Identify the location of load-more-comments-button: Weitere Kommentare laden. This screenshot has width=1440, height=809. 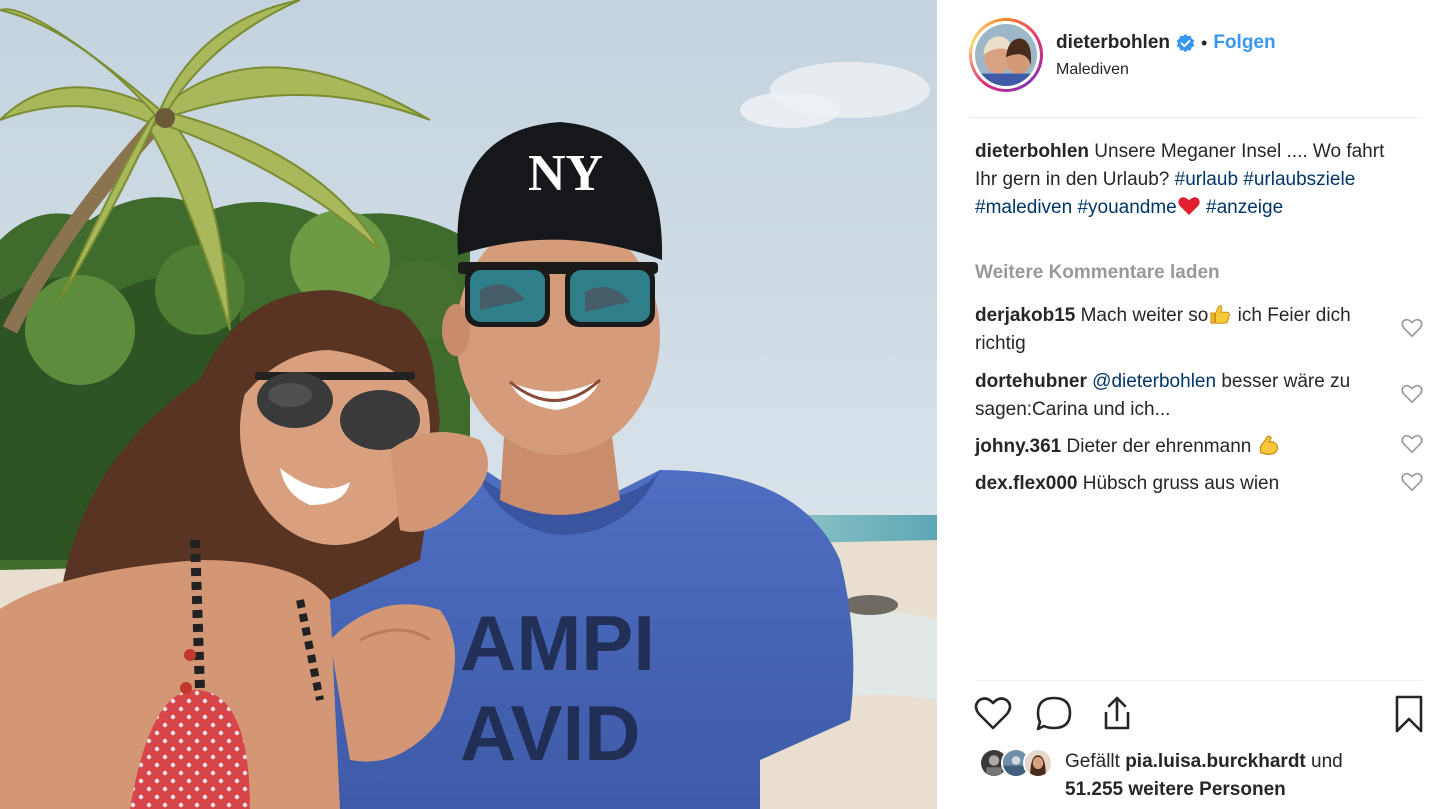
(1097, 273).